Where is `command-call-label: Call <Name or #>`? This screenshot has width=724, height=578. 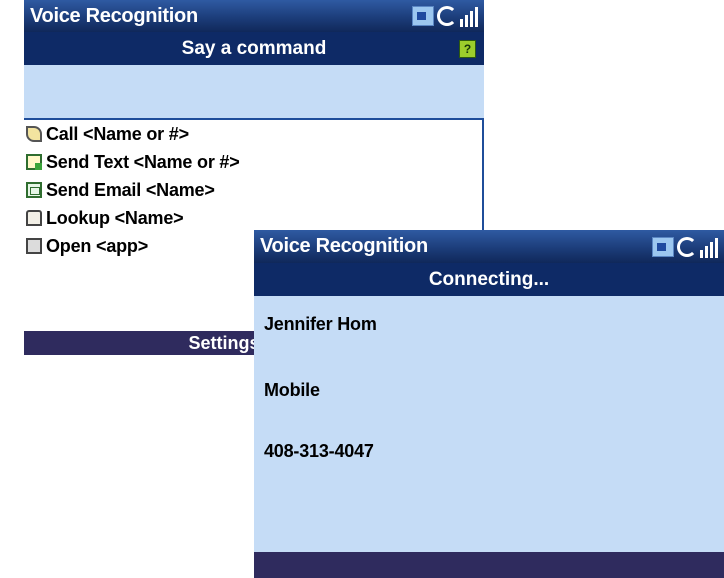
command-call-label: Call <Name or #> is located at coordinates (117, 133).